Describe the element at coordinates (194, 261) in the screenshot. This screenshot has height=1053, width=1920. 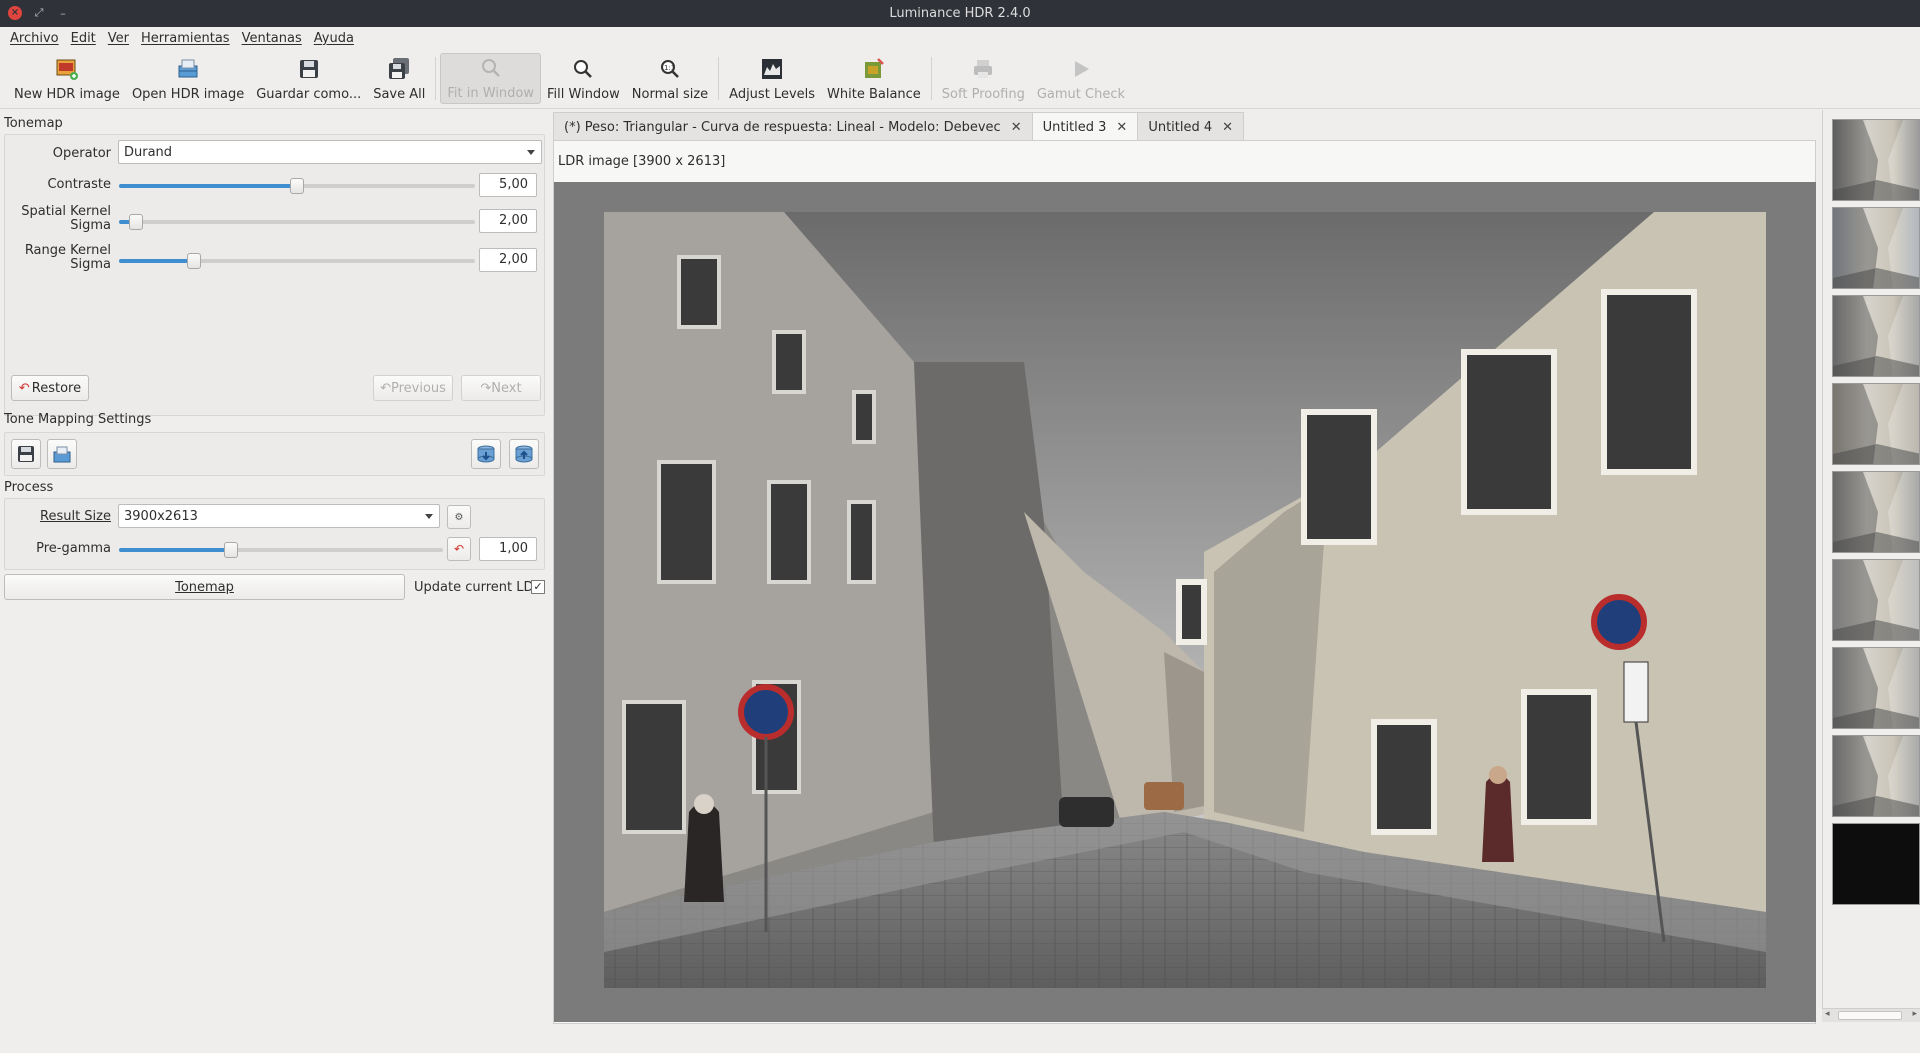
I see `range-kernel-slider-handle` at that location.